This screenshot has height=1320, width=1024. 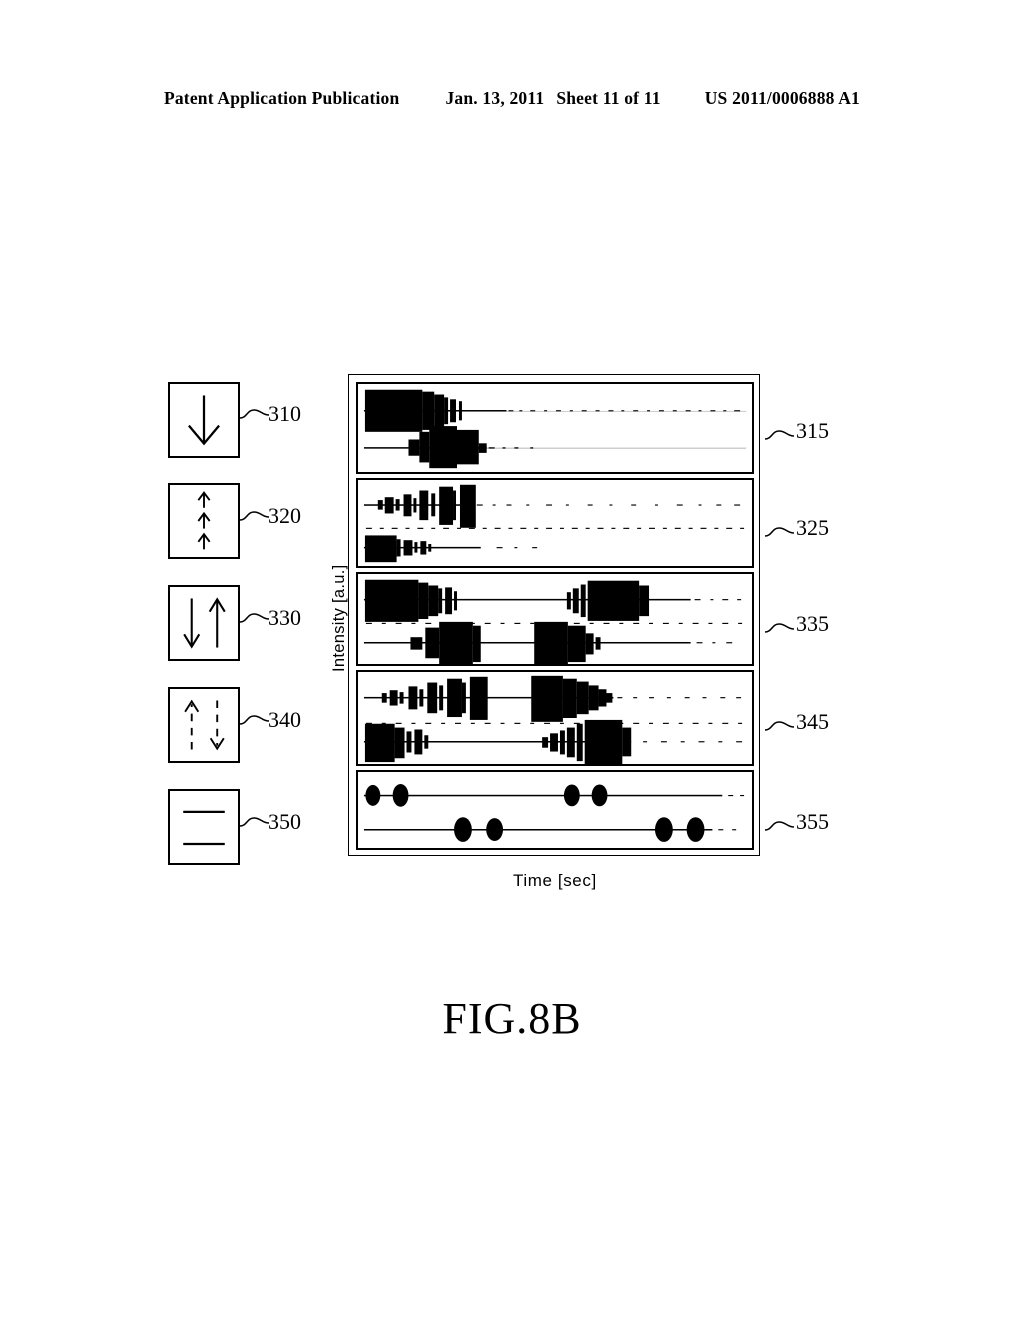 What do you see at coordinates (812, 623) in the screenshot?
I see `reference-label-335: 335` at bounding box center [812, 623].